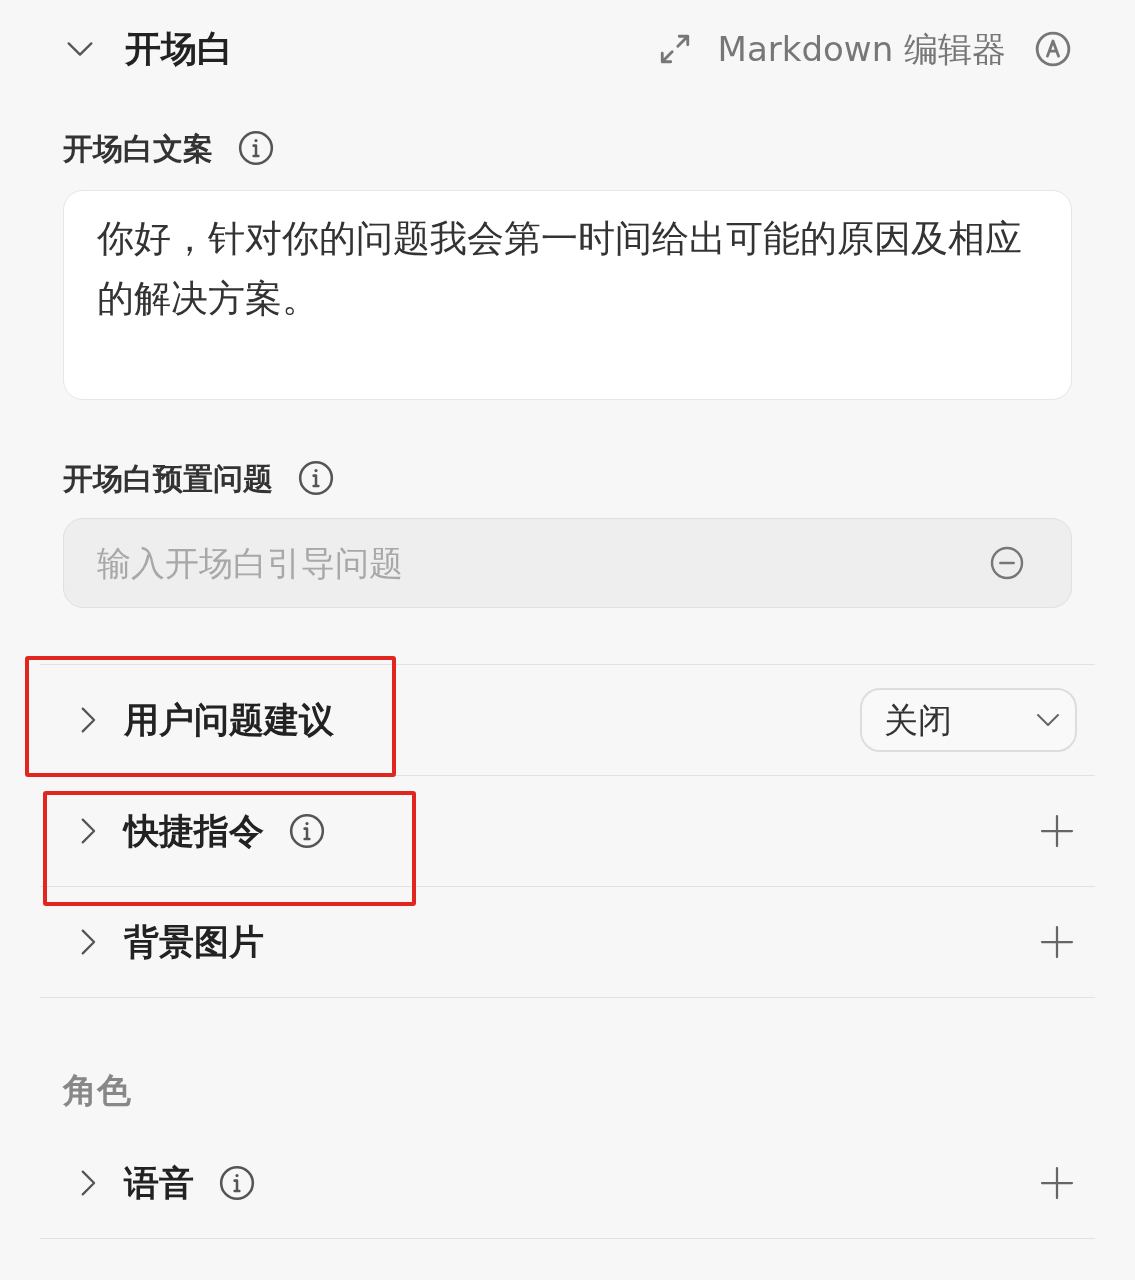 The width and height of the screenshot is (1135, 1280). What do you see at coordinates (194, 942) in the screenshot?
I see `section-title: 背景图片` at bounding box center [194, 942].